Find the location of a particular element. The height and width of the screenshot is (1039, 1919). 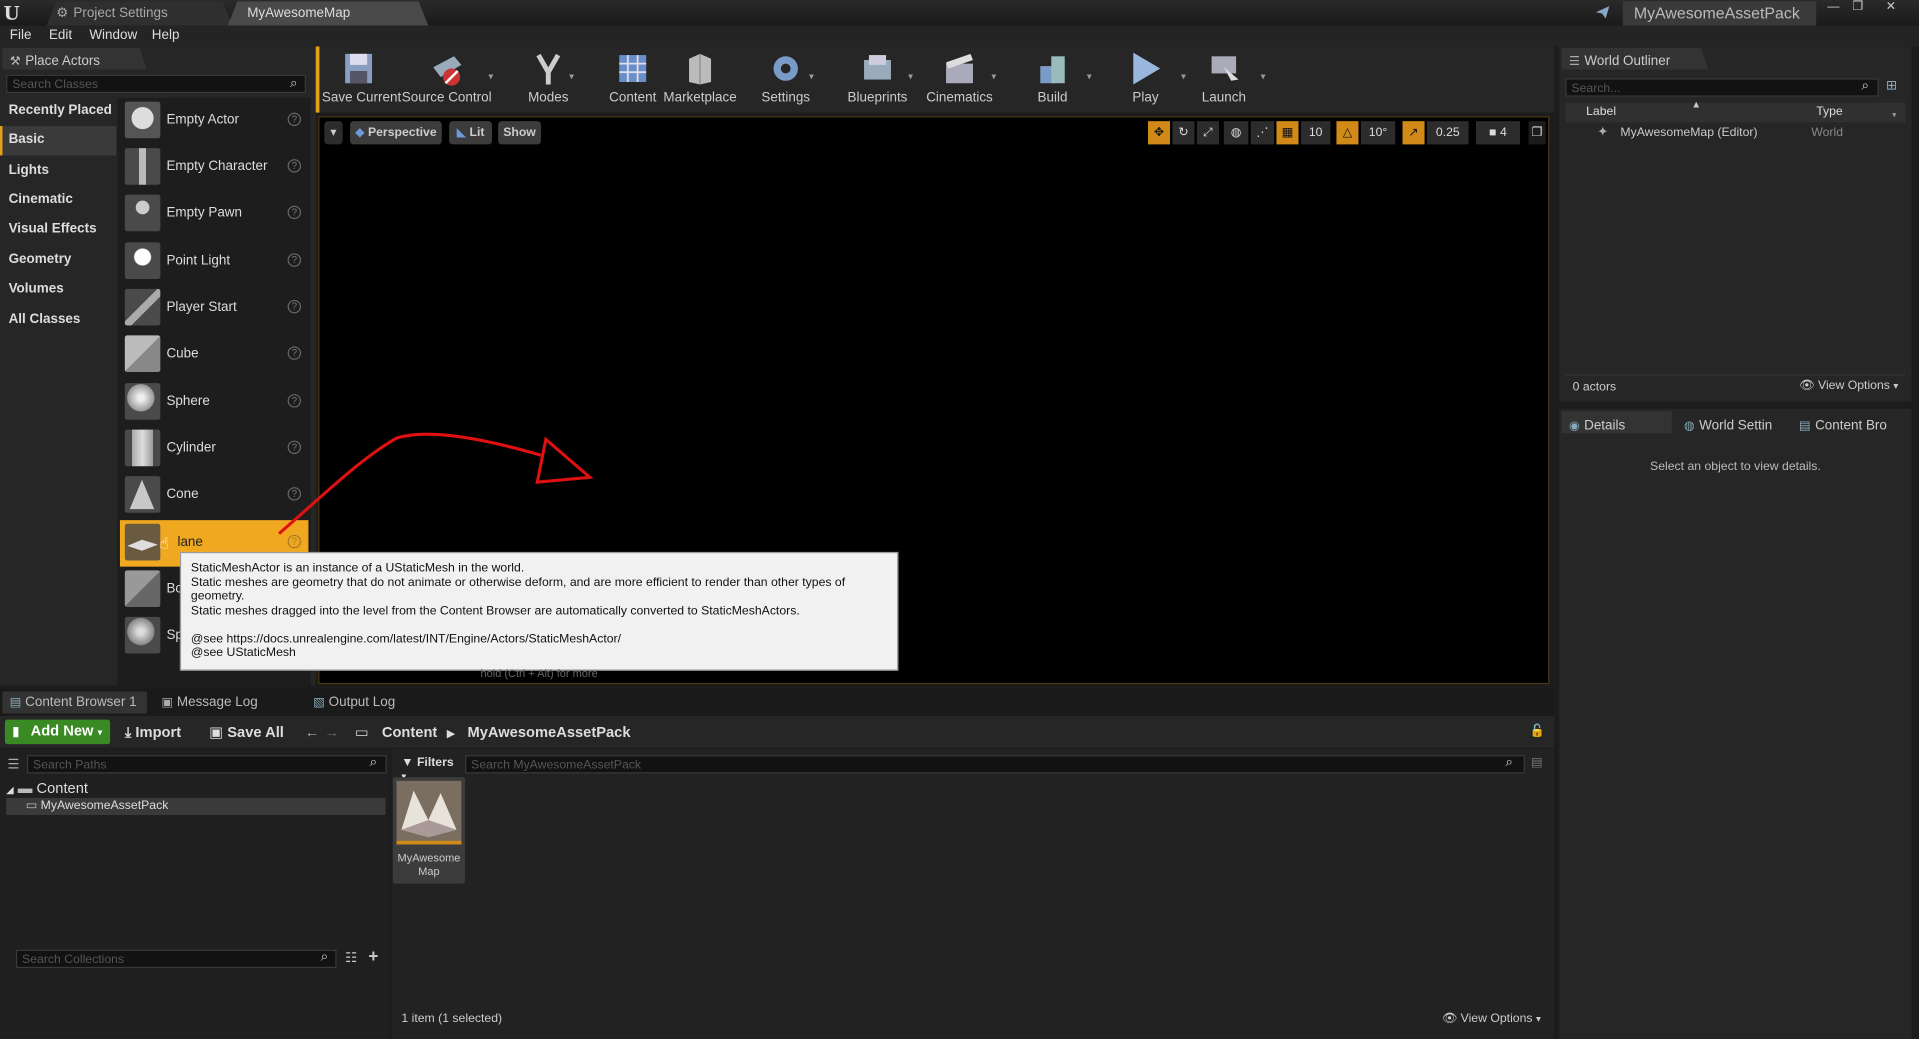

tree-item-content: ◢ ▬ Content is located at coordinates (47, 788).